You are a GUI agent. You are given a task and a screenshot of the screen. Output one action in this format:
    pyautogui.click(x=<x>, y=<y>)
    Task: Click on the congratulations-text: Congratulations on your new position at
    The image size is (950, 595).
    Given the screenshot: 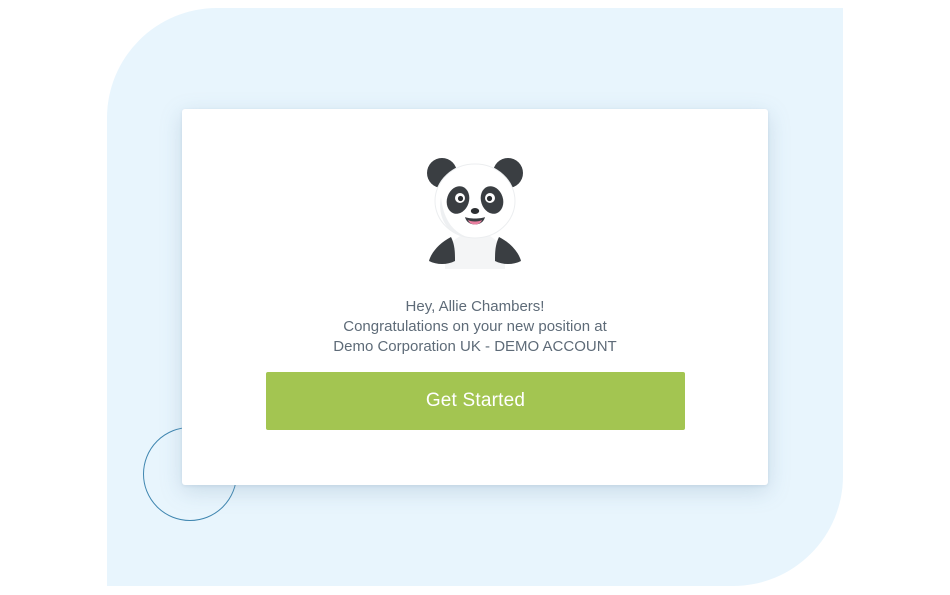 What is the action you would take?
    pyautogui.click(x=475, y=326)
    